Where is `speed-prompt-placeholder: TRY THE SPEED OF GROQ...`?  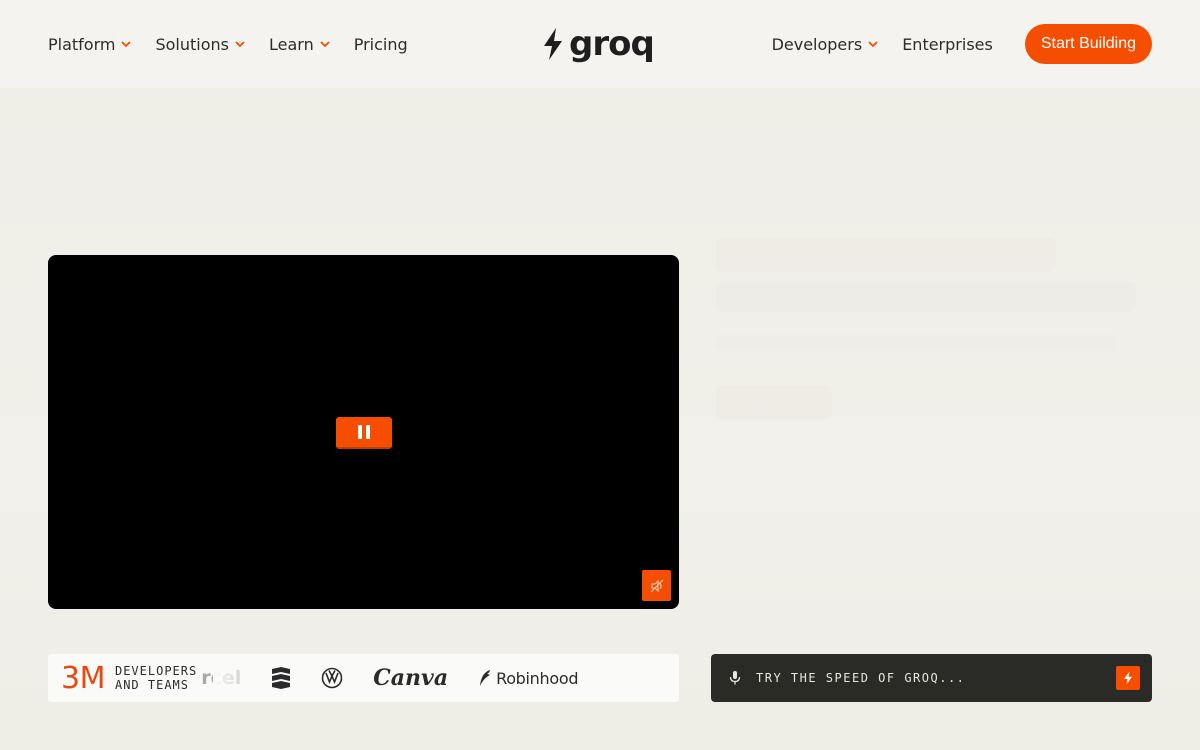
speed-prompt-placeholder: TRY THE SPEED OF GROQ... is located at coordinates (861, 678).